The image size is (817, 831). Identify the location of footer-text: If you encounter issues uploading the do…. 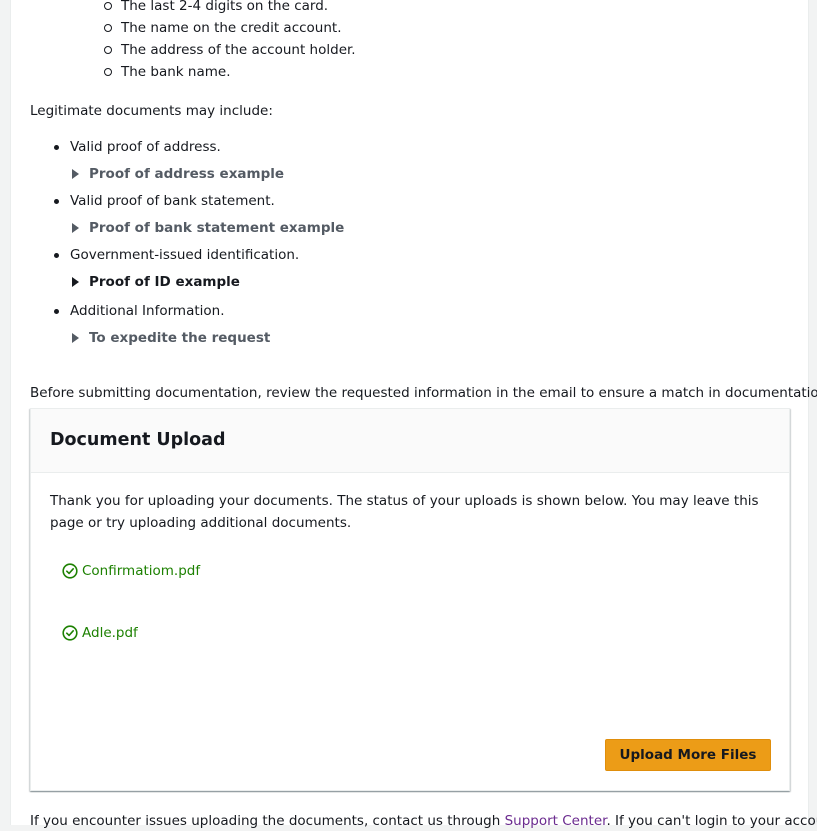
(267, 821).